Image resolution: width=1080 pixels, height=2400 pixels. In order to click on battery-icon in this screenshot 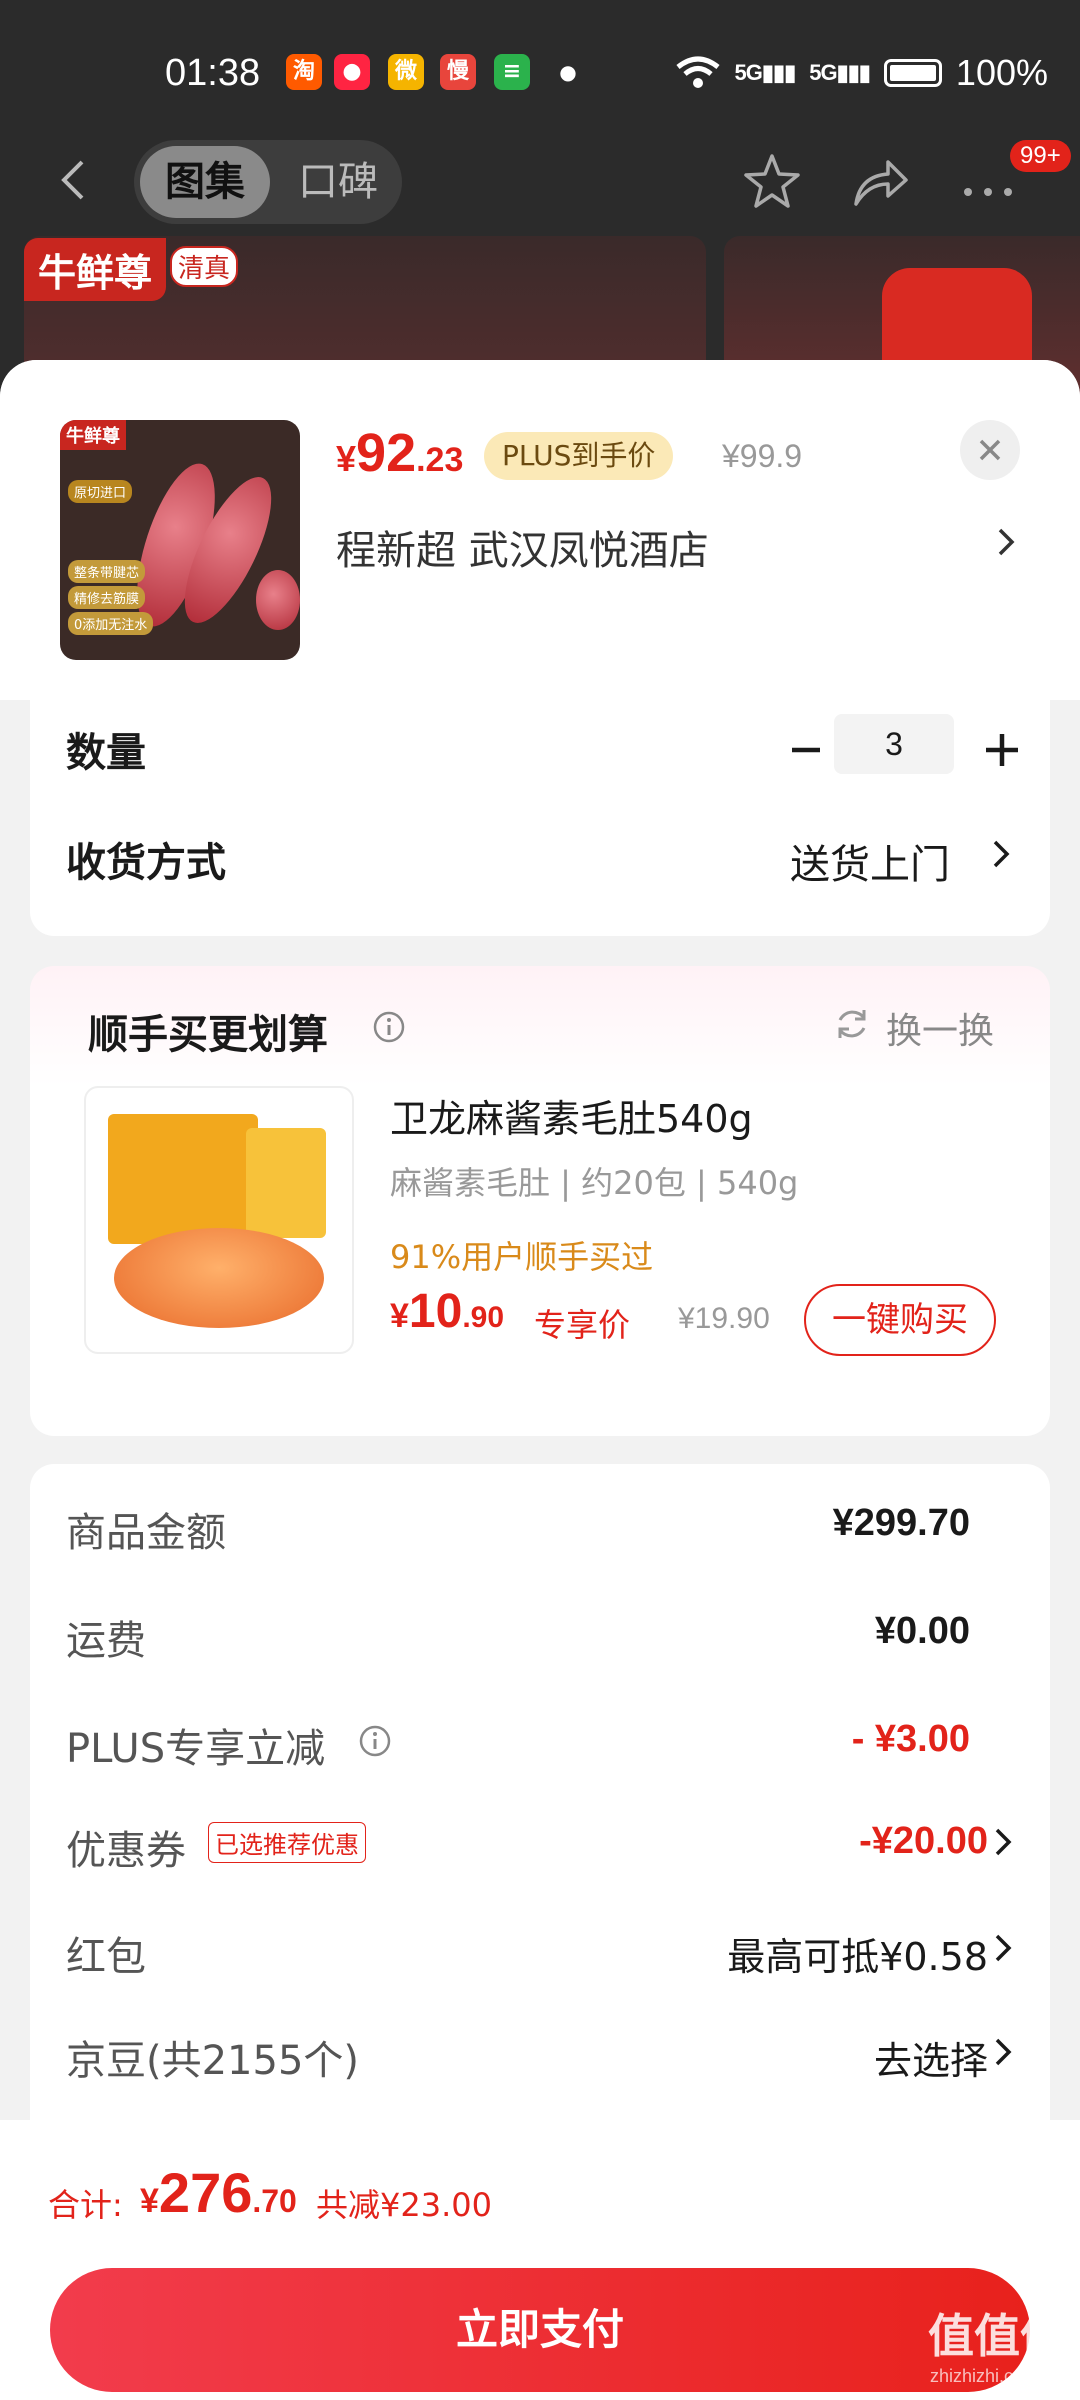, I will do `click(912, 73)`.